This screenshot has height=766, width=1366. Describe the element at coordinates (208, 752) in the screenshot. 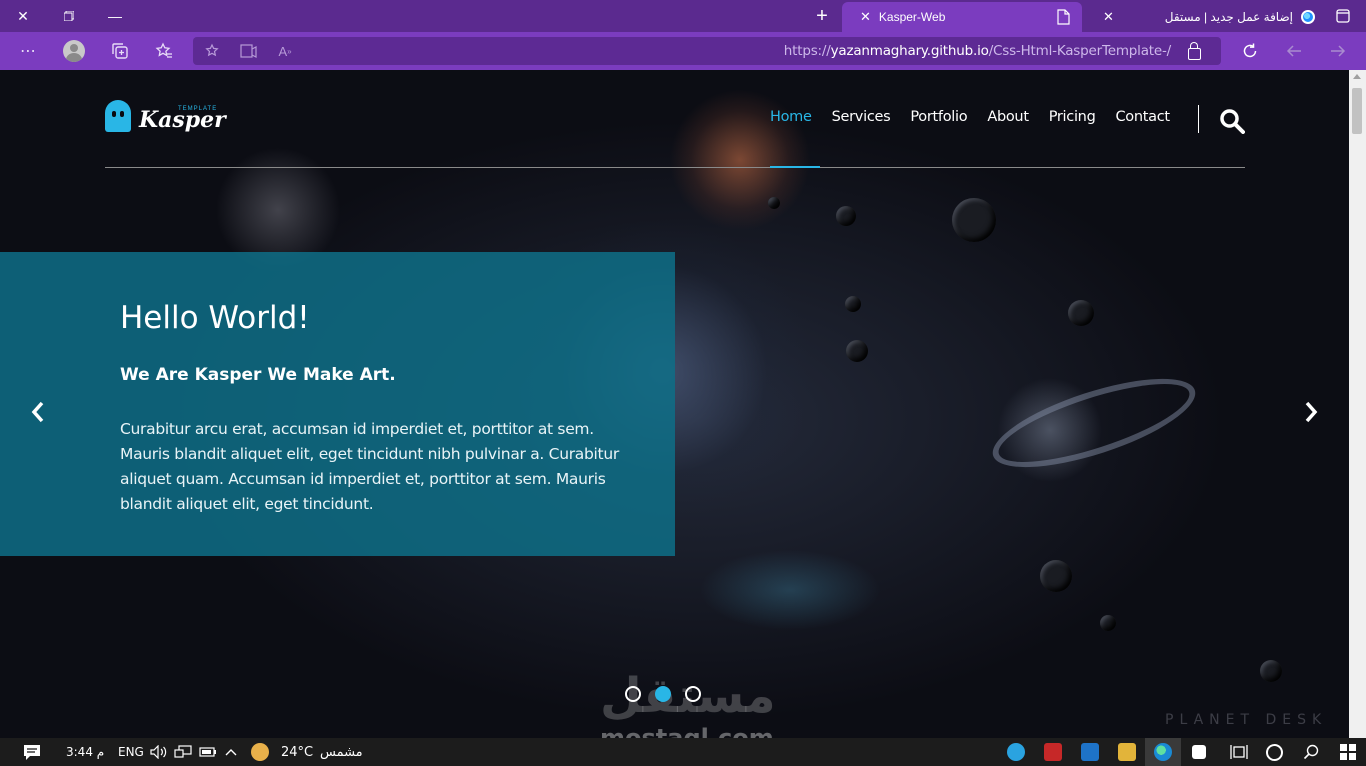

I see `battery-icon` at that location.